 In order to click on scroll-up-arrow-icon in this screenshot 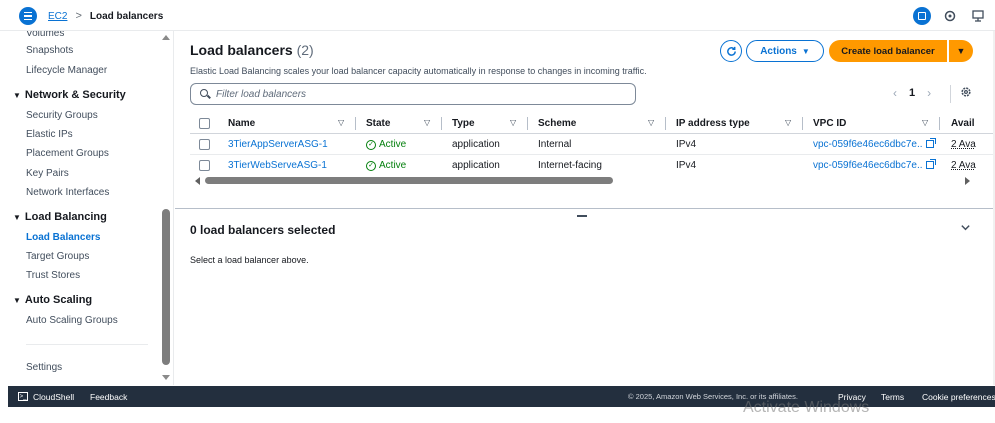, I will do `click(166, 37)`.